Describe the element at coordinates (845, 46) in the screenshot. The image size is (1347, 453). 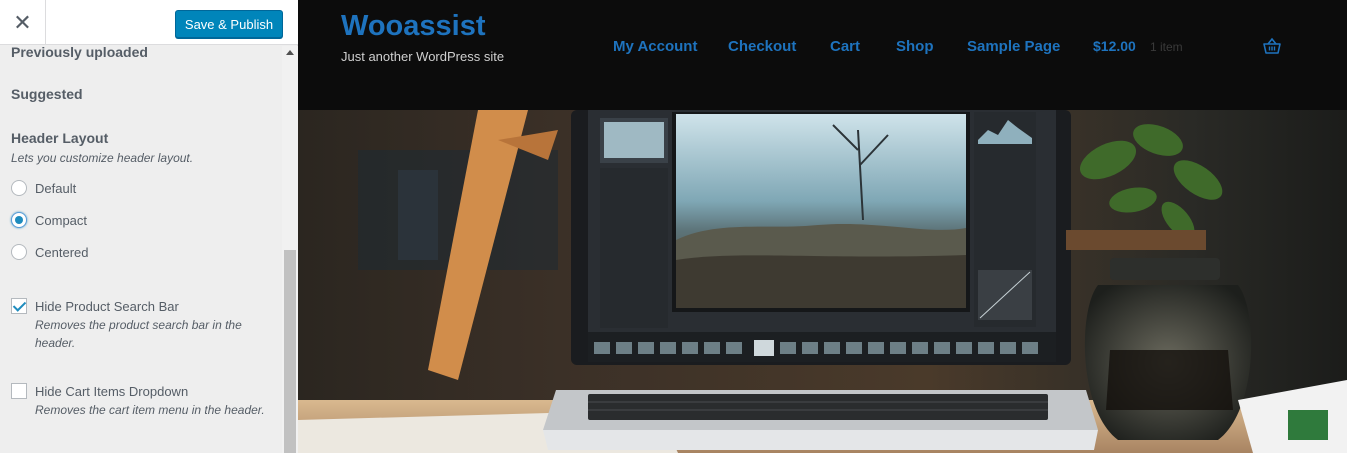
I see `nav-item-cart: Cart` at that location.